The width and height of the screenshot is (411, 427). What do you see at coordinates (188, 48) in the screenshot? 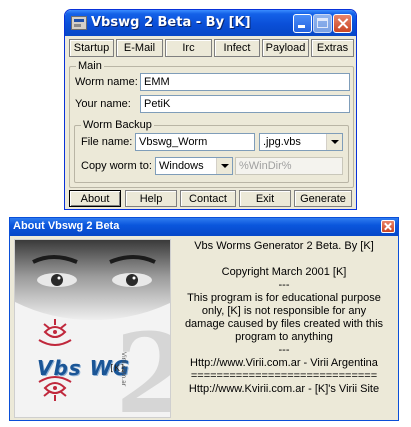
I see `irc-button: Irc` at bounding box center [188, 48].